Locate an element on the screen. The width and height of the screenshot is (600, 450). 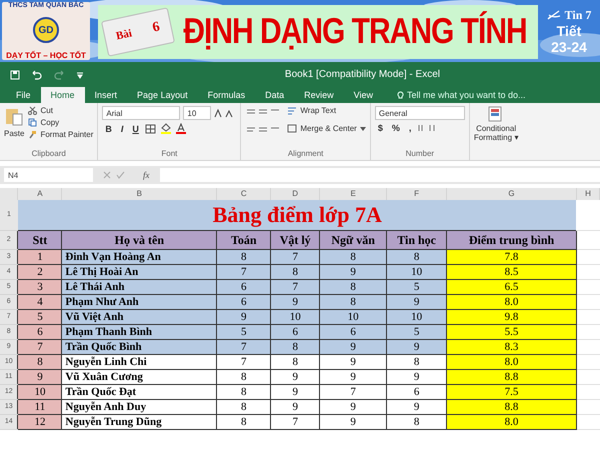
logo-badge: GD is located at coordinates (46, 30).